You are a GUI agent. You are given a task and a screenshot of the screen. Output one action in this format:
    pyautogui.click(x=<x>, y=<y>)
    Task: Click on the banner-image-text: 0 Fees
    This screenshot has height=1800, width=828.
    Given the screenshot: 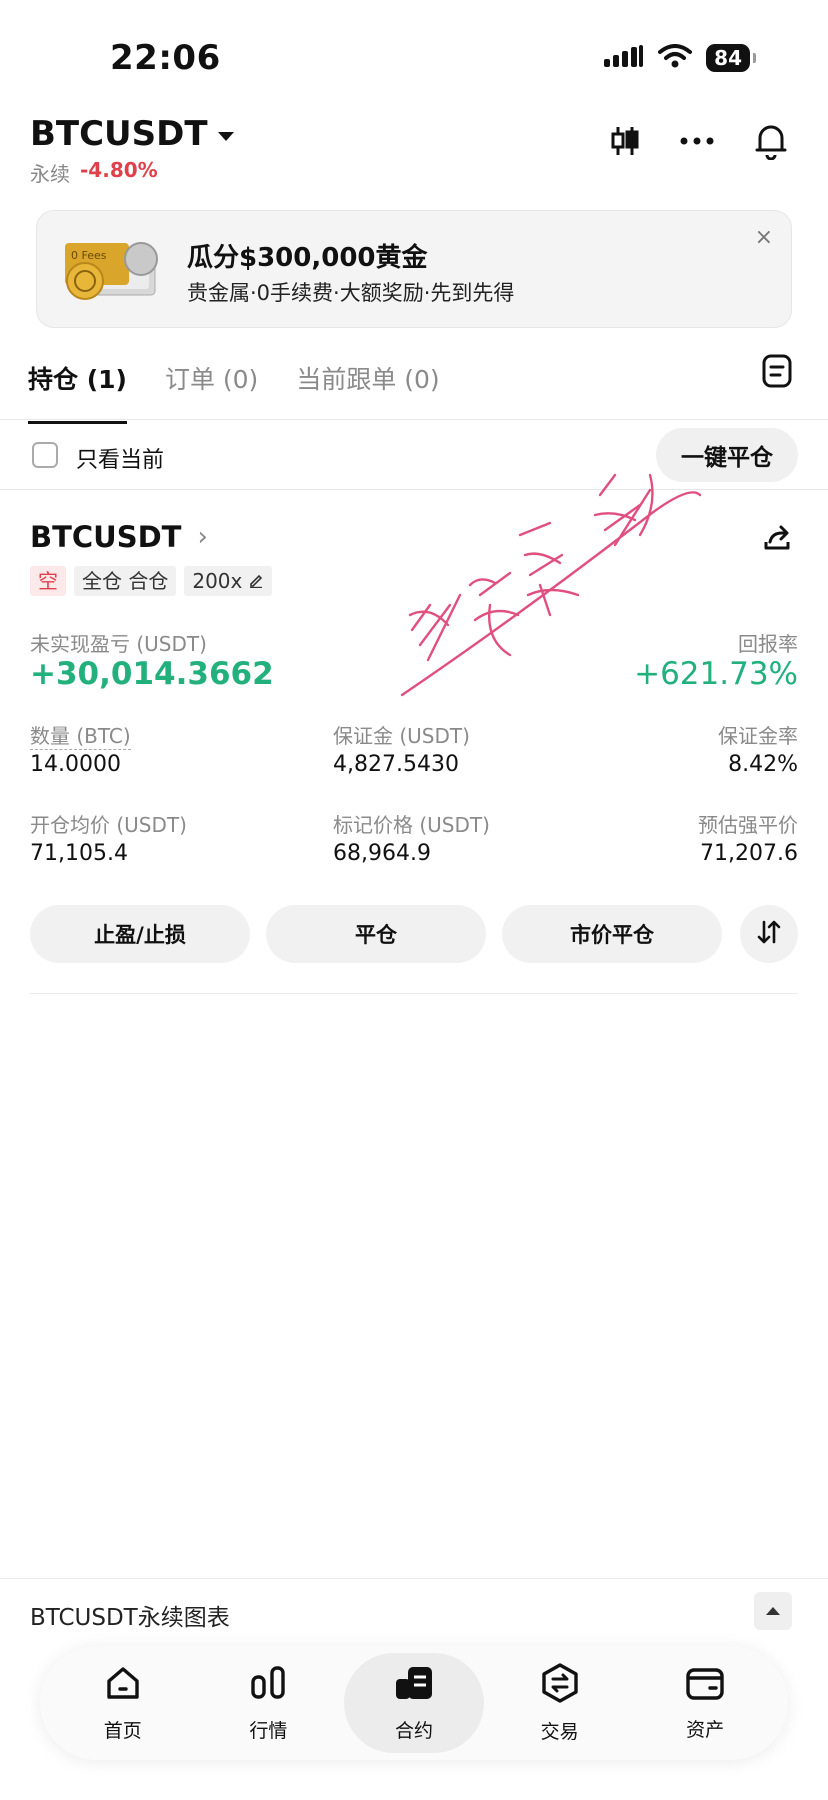 What is the action you would take?
    pyautogui.click(x=89, y=255)
    